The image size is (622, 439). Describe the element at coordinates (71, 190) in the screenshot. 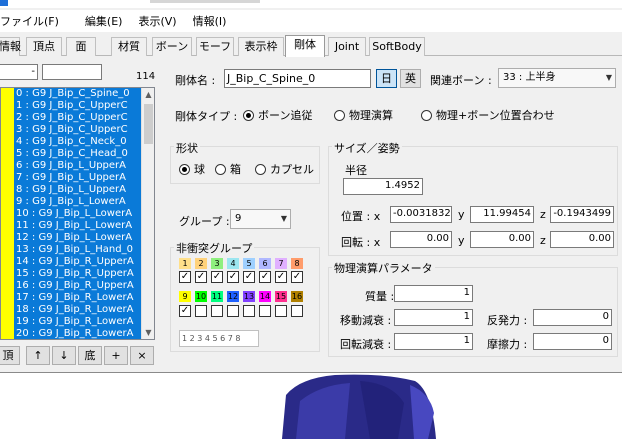

I see `rigid-body-list-item: 8 : G9 J_Bip_L_UpperA` at that location.